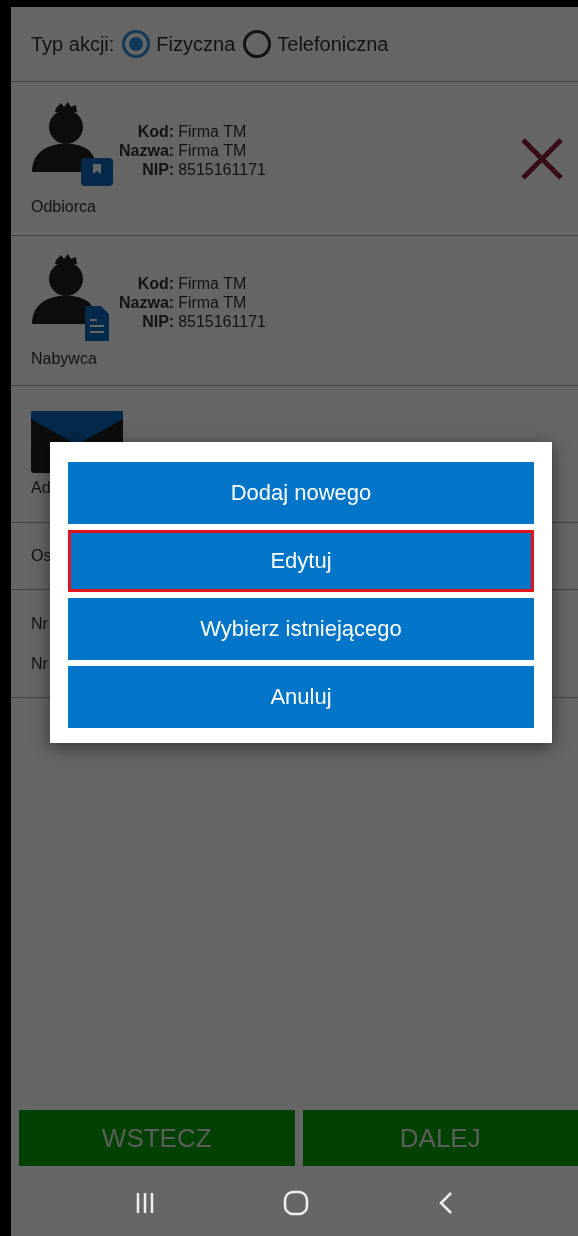 This screenshot has width=578, height=1236. What do you see at coordinates (296, 1203) in the screenshot?
I see `home-icon` at bounding box center [296, 1203].